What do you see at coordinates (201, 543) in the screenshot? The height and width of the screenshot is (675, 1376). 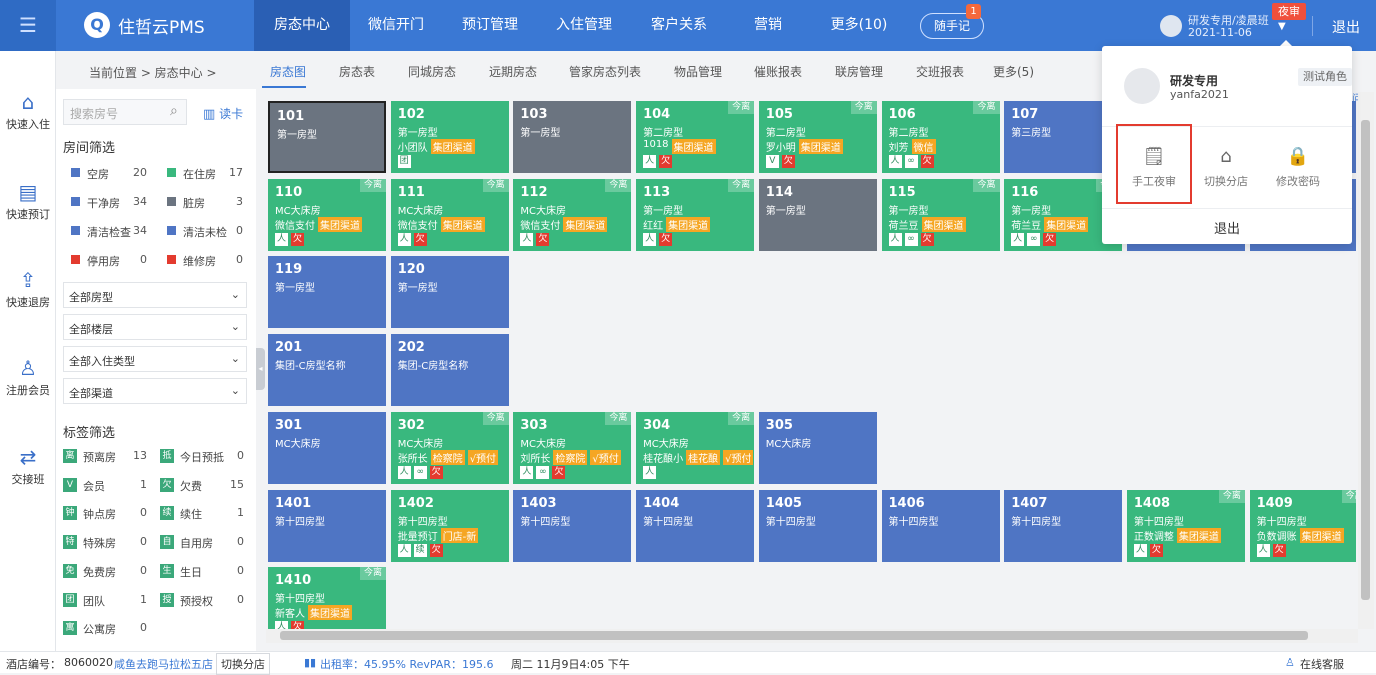 I see `tag-filter: 自自用房 0` at bounding box center [201, 543].